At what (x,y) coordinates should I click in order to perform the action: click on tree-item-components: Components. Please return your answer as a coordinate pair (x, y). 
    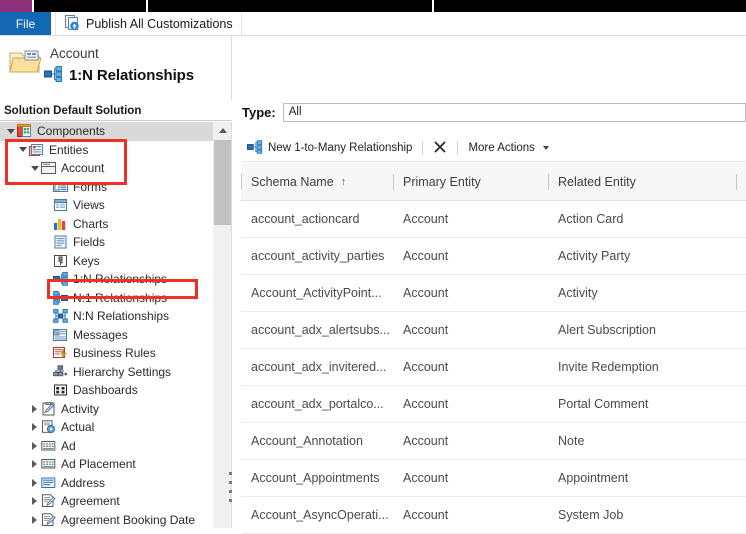
    Looking at the image, I should click on (106, 131).